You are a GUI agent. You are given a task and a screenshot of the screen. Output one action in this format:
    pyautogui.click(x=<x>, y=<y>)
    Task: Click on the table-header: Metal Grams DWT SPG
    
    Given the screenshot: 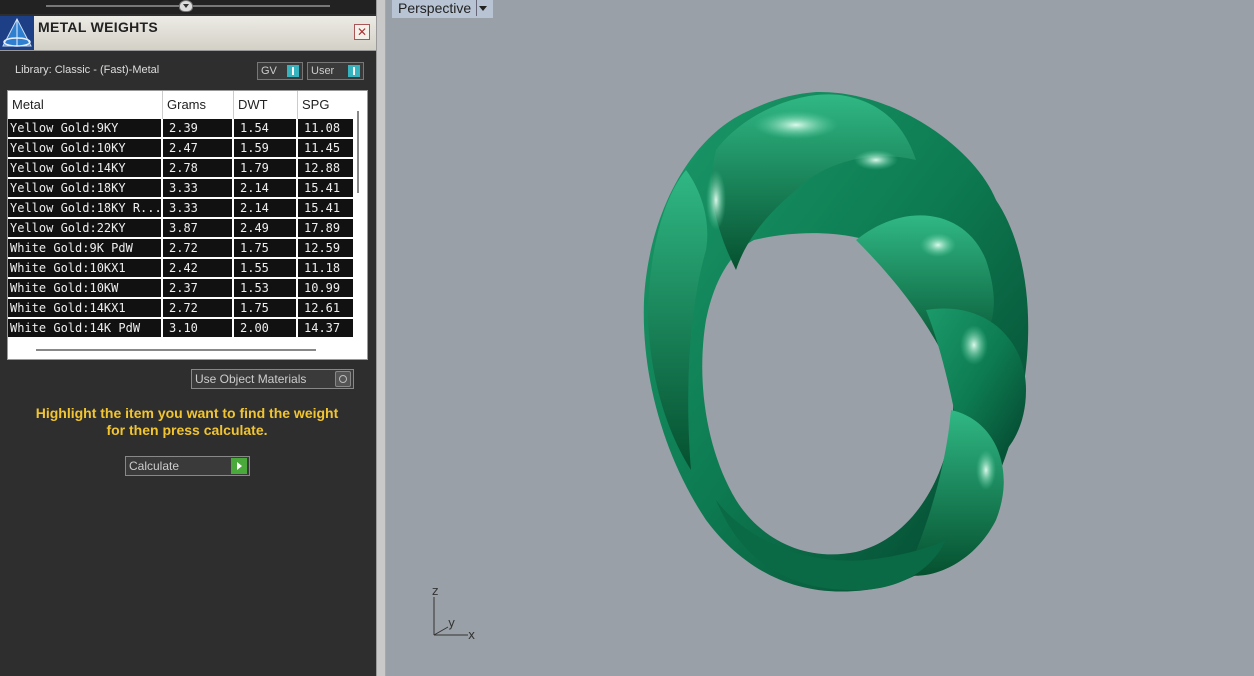 What is the action you would take?
    pyautogui.click(x=180, y=105)
    